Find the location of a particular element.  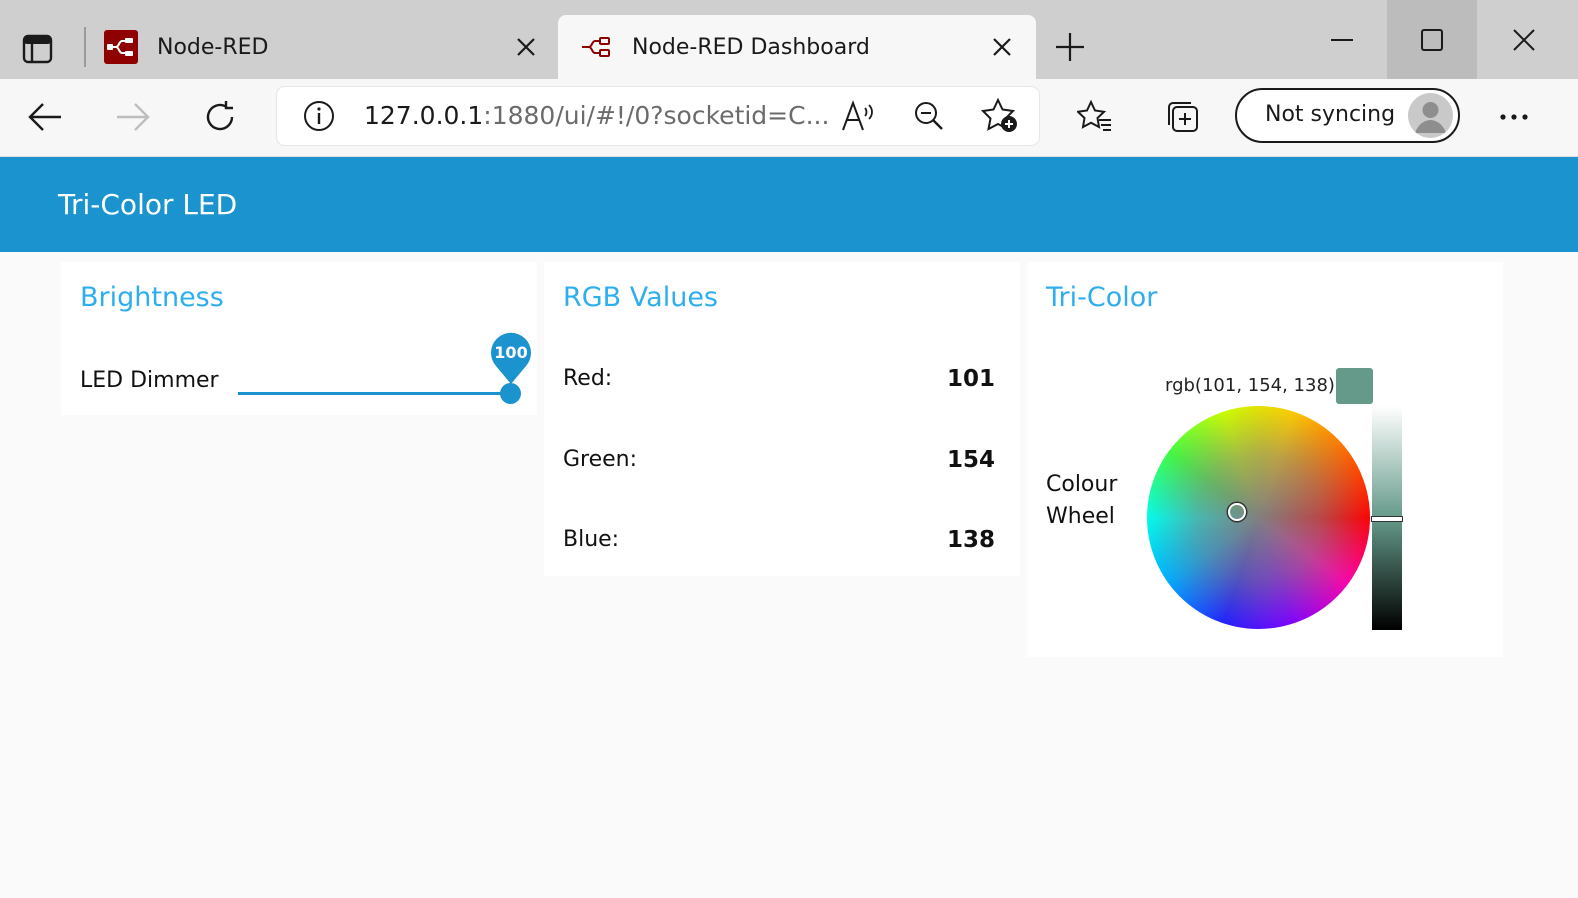

rgb-row-green: Green: 154 is located at coordinates (779, 463).